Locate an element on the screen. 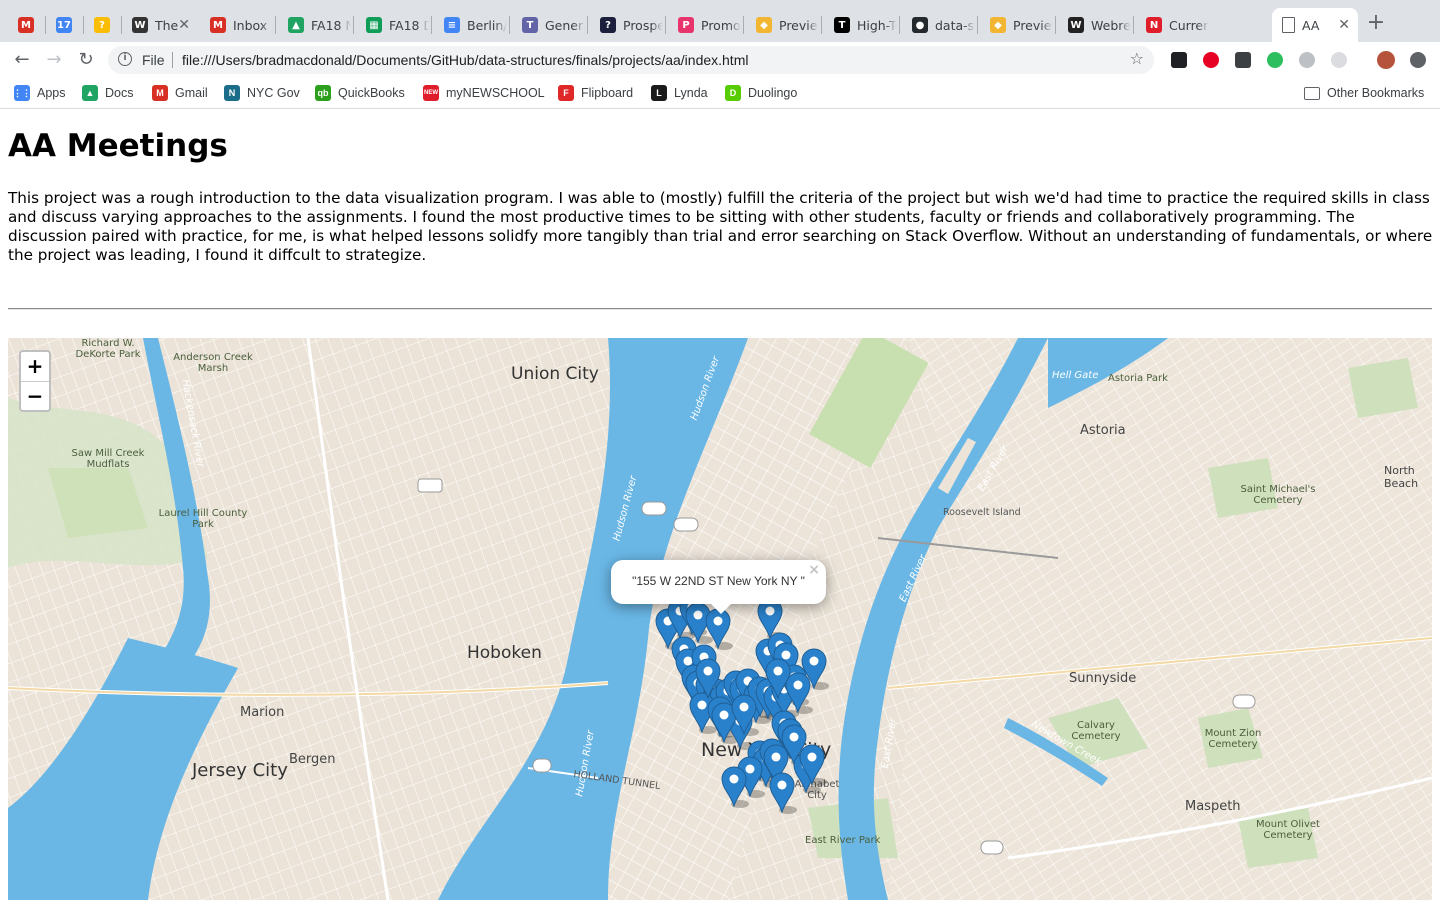 This screenshot has width=1440, height=900. bookmark-label: QuickBooks is located at coordinates (371, 93).